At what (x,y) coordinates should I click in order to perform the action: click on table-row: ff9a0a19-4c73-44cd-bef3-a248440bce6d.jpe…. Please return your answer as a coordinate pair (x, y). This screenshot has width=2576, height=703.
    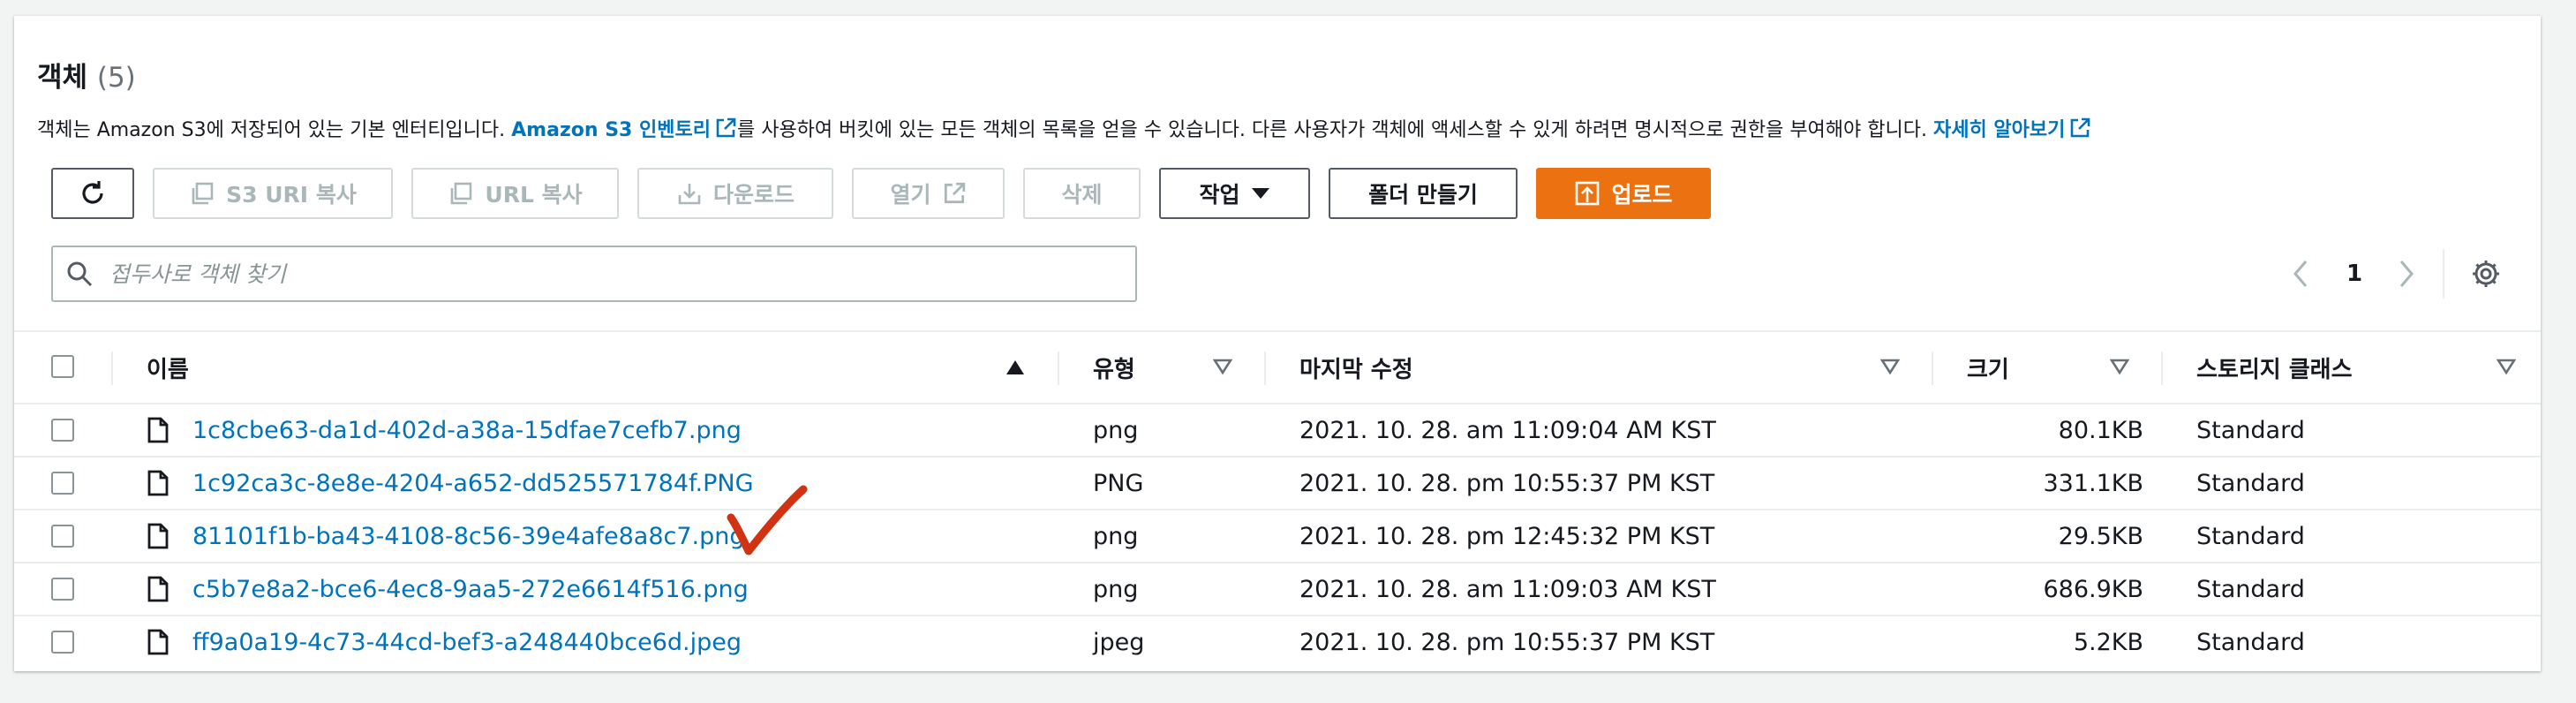
    Looking at the image, I should click on (1278, 642).